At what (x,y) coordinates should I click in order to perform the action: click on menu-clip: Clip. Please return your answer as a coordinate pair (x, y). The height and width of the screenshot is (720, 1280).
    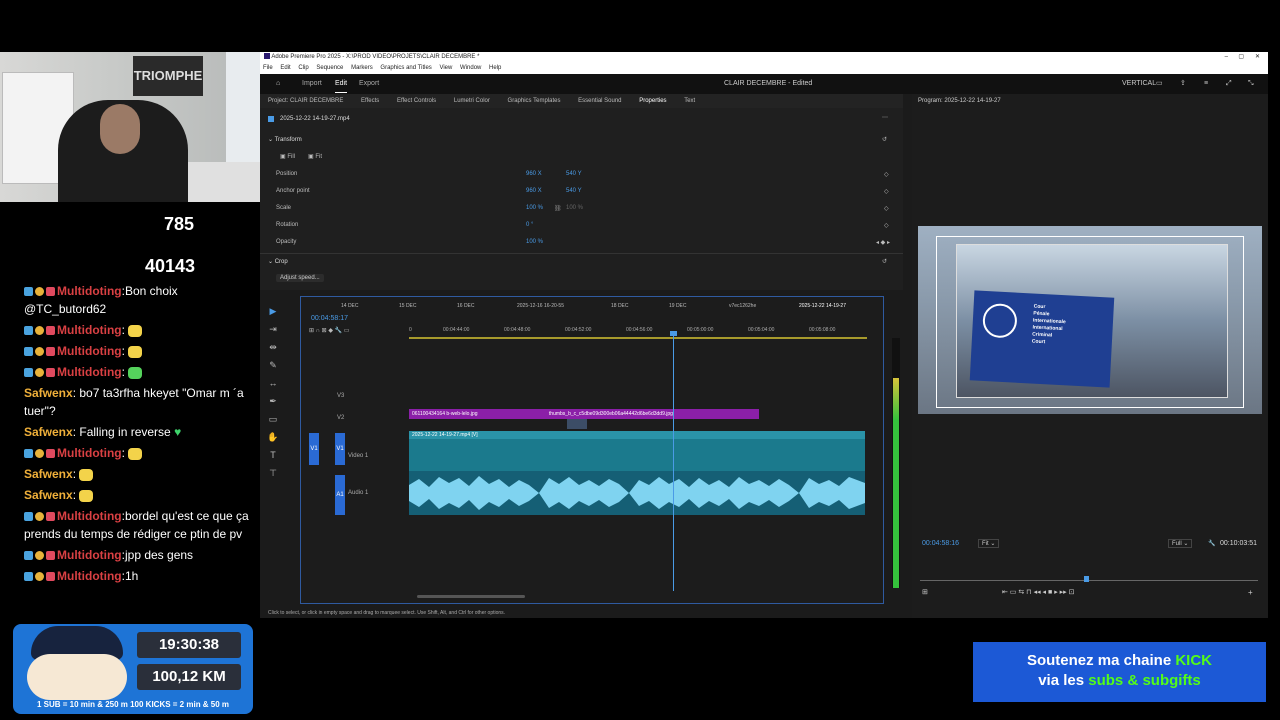
    Looking at the image, I should click on (303, 68).